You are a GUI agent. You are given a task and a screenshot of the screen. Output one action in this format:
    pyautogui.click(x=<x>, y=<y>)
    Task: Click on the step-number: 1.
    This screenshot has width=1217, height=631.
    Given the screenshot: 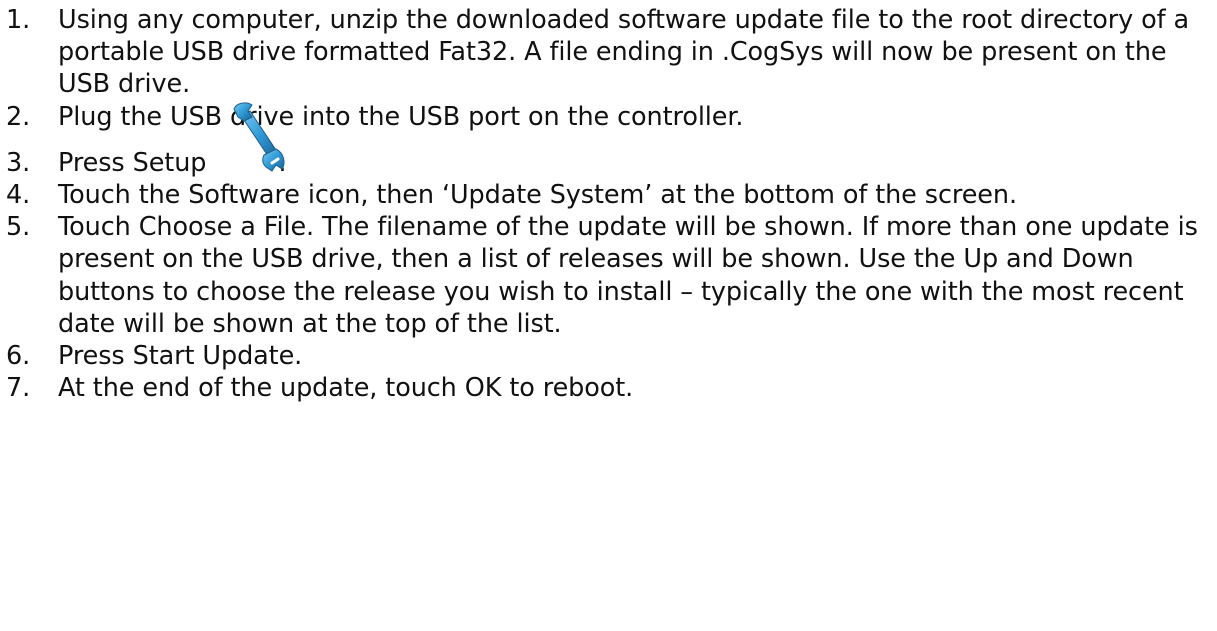 What is the action you would take?
    pyautogui.click(x=18, y=20)
    